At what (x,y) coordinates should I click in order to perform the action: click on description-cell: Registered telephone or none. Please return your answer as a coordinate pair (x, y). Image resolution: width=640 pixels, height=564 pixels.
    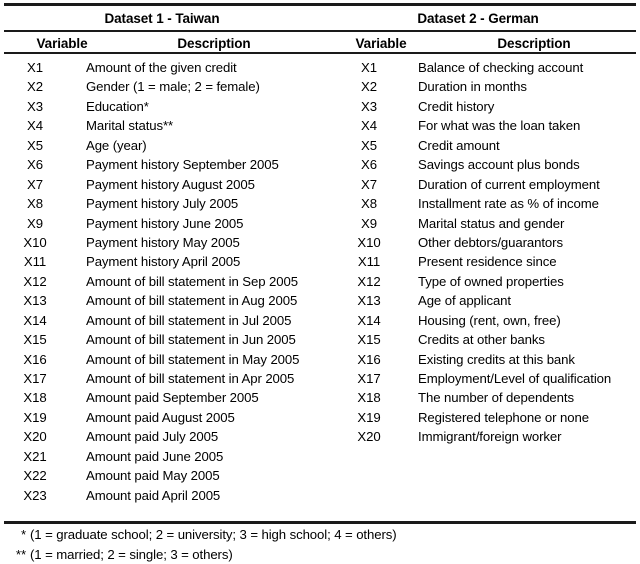
    Looking at the image, I should click on (503, 417).